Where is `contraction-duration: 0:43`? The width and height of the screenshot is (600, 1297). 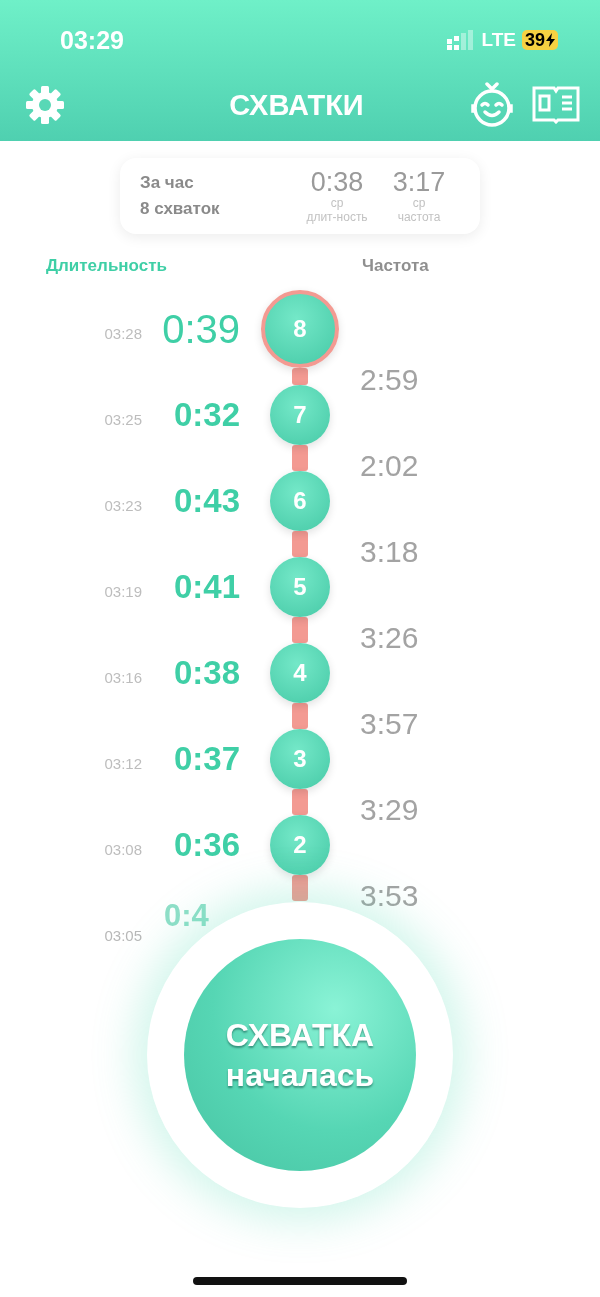 contraction-duration: 0:43 is located at coordinates (206, 501).